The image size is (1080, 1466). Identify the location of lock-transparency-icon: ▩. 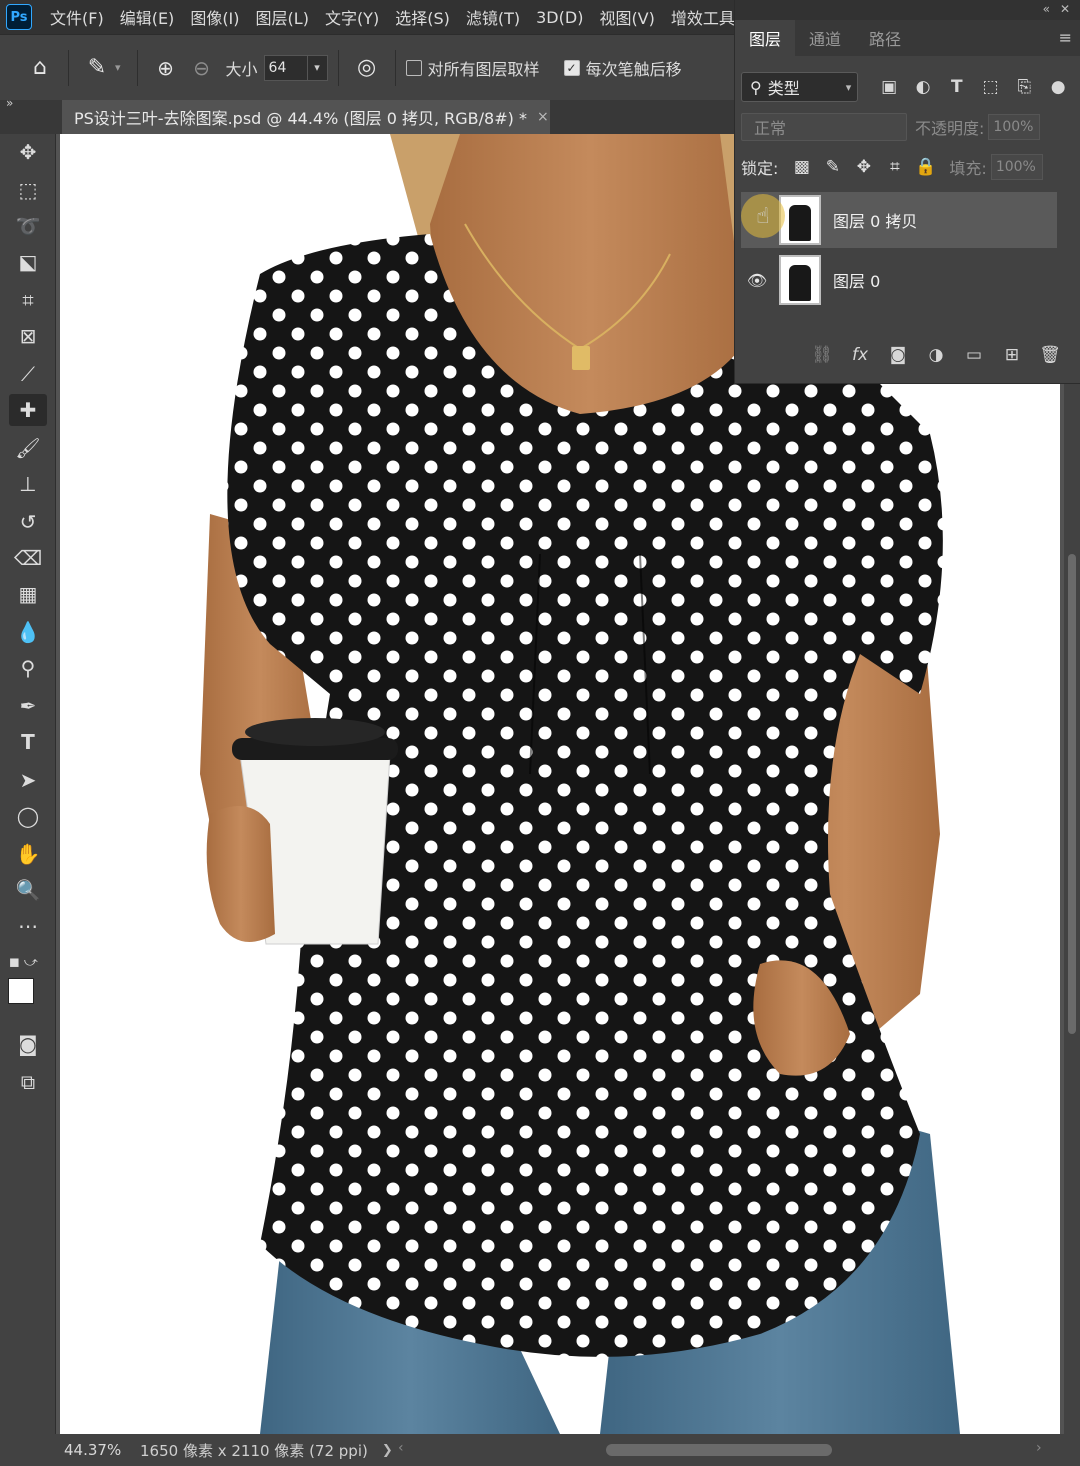
(801, 167).